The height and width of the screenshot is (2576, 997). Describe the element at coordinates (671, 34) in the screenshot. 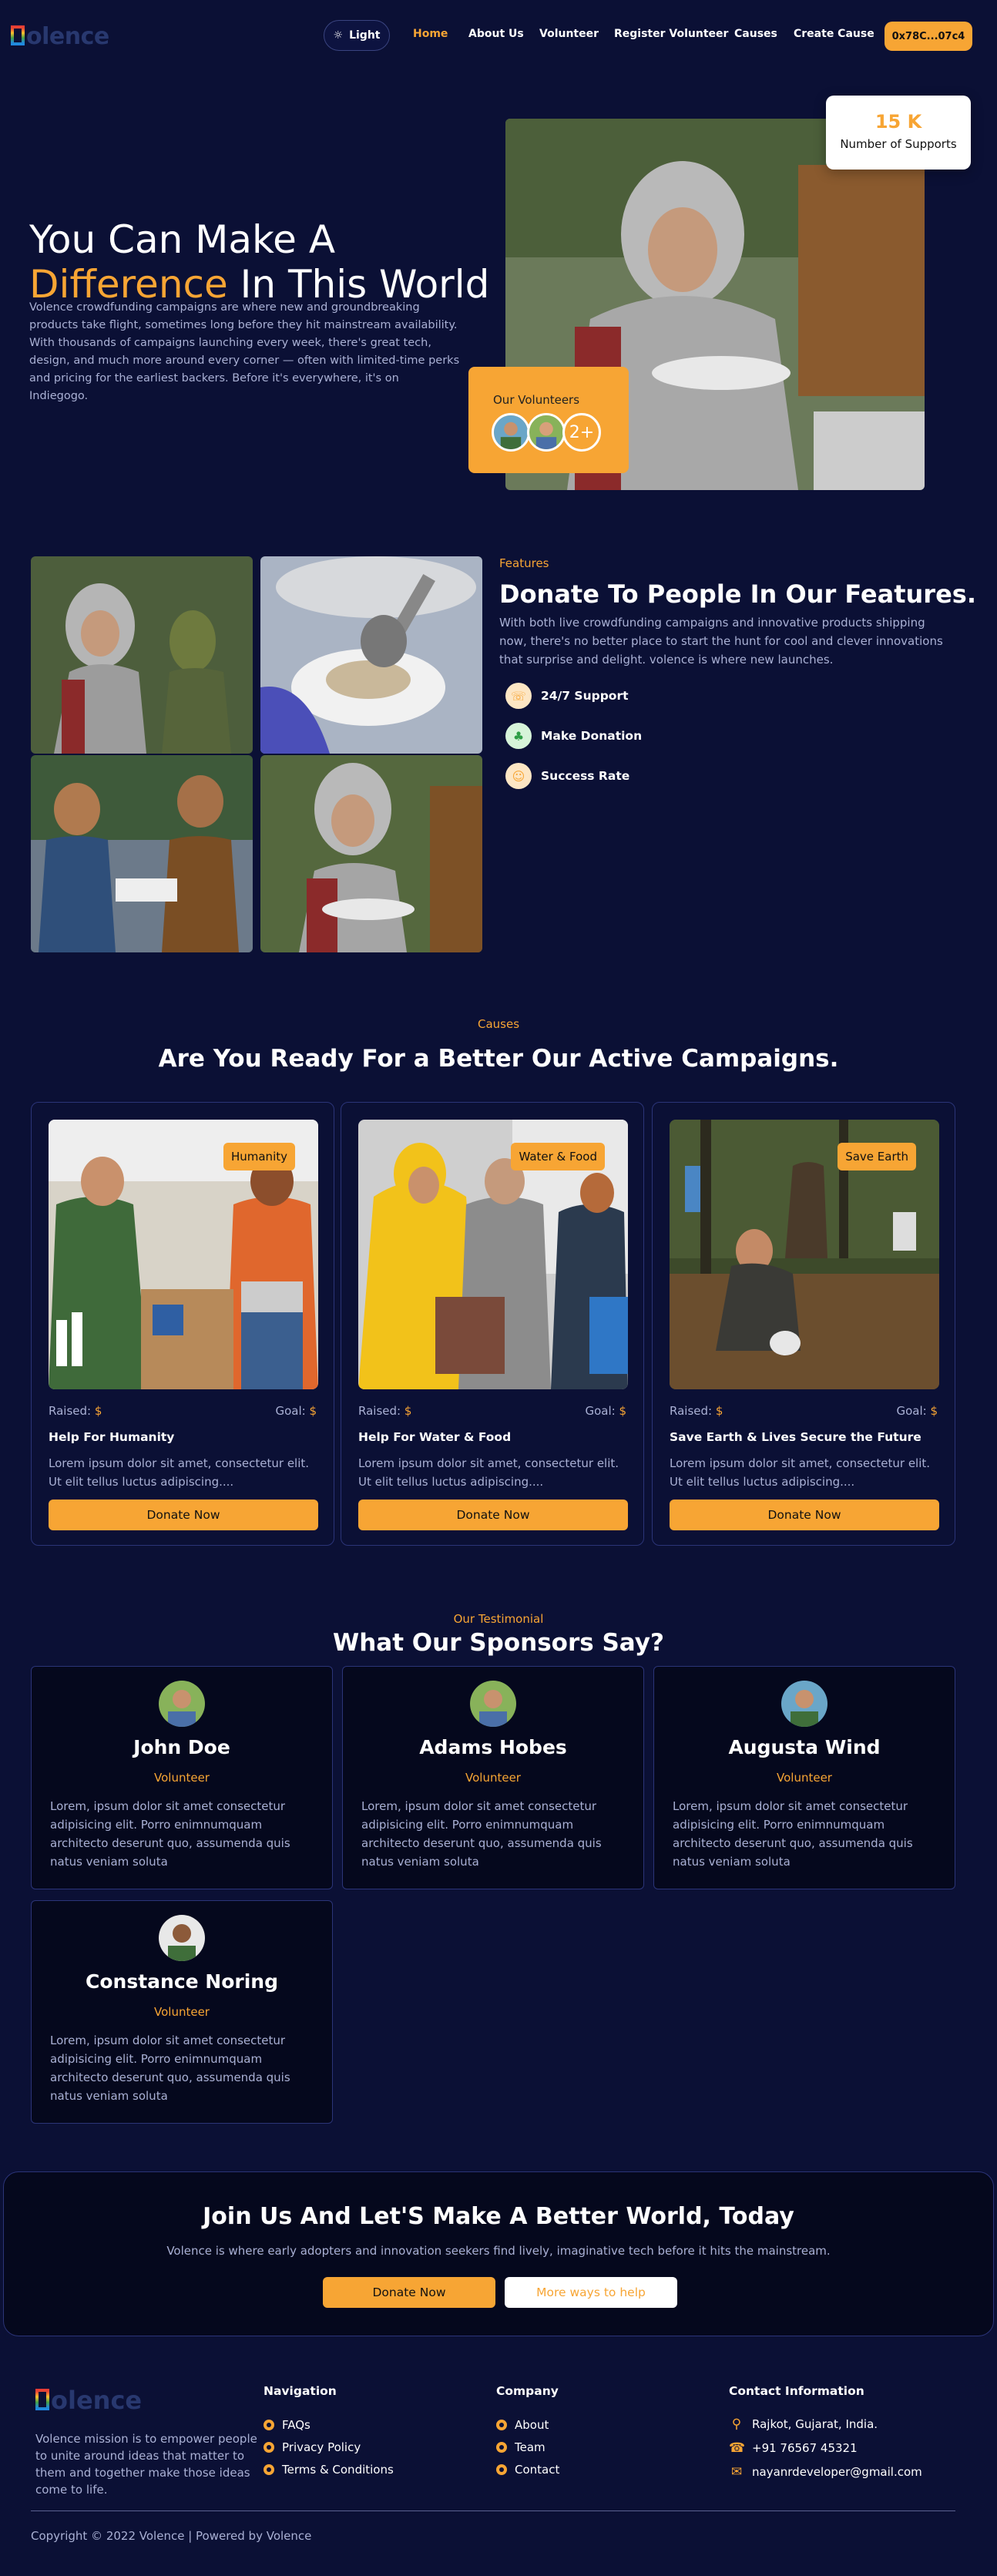

I see `nav-register-volunteer: Register Volunteer` at that location.